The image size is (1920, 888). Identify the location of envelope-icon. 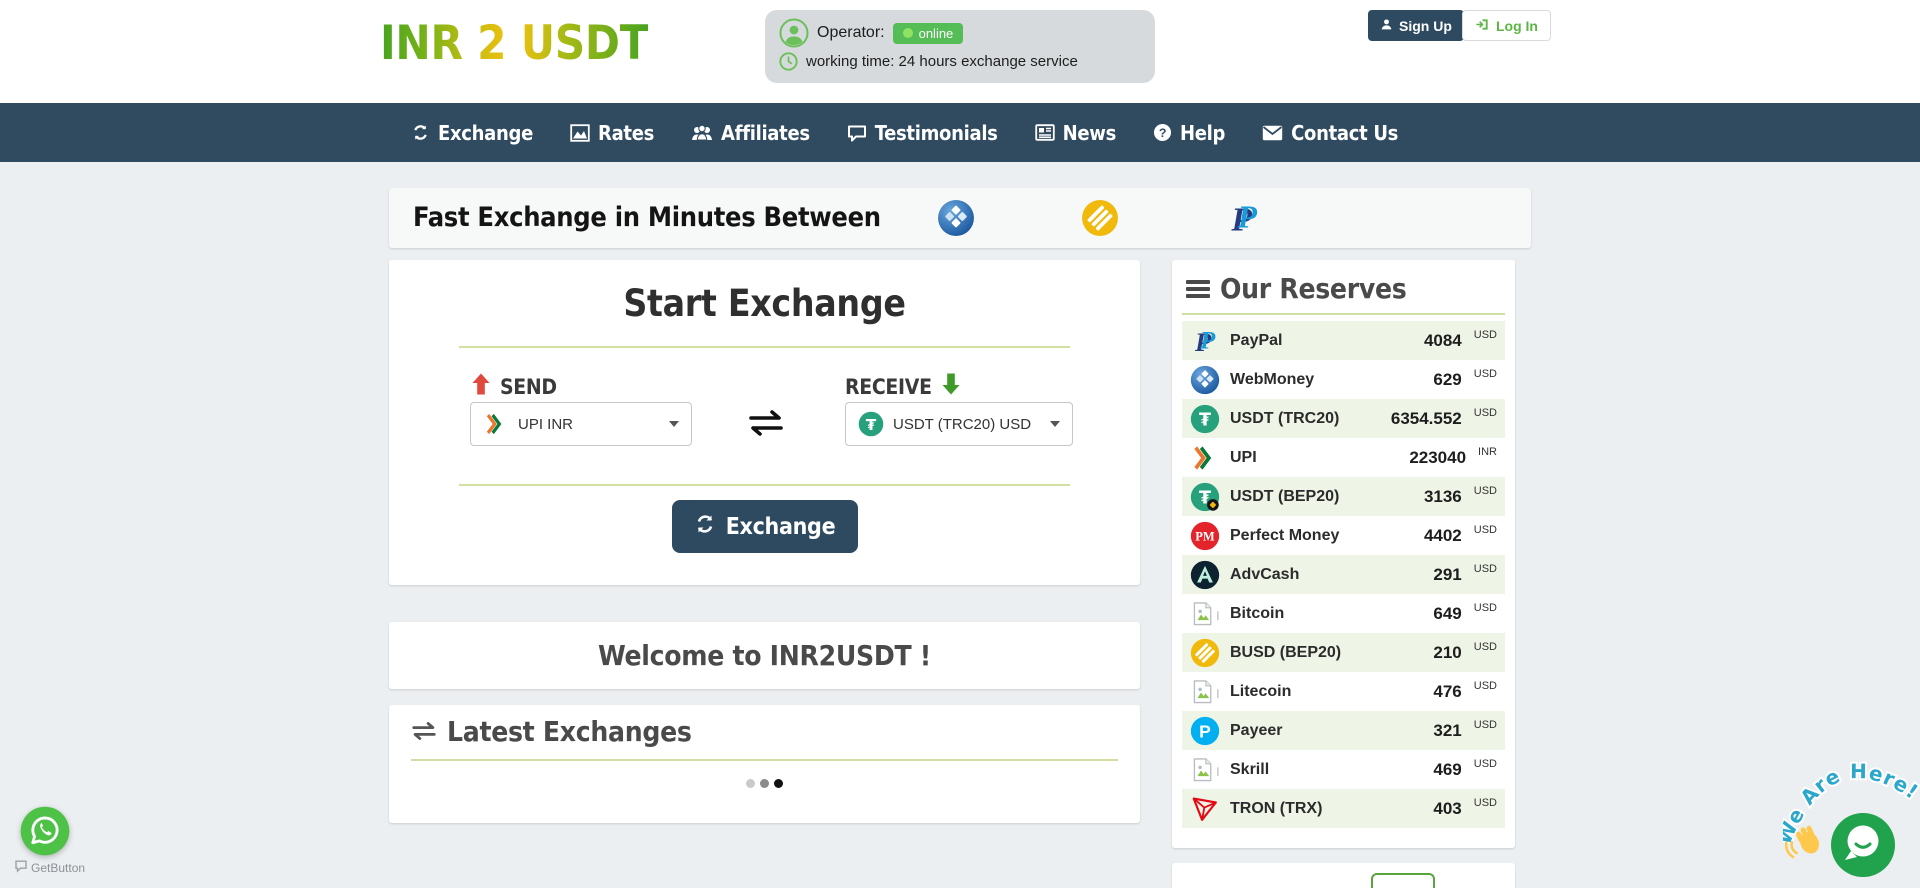
(1272, 133).